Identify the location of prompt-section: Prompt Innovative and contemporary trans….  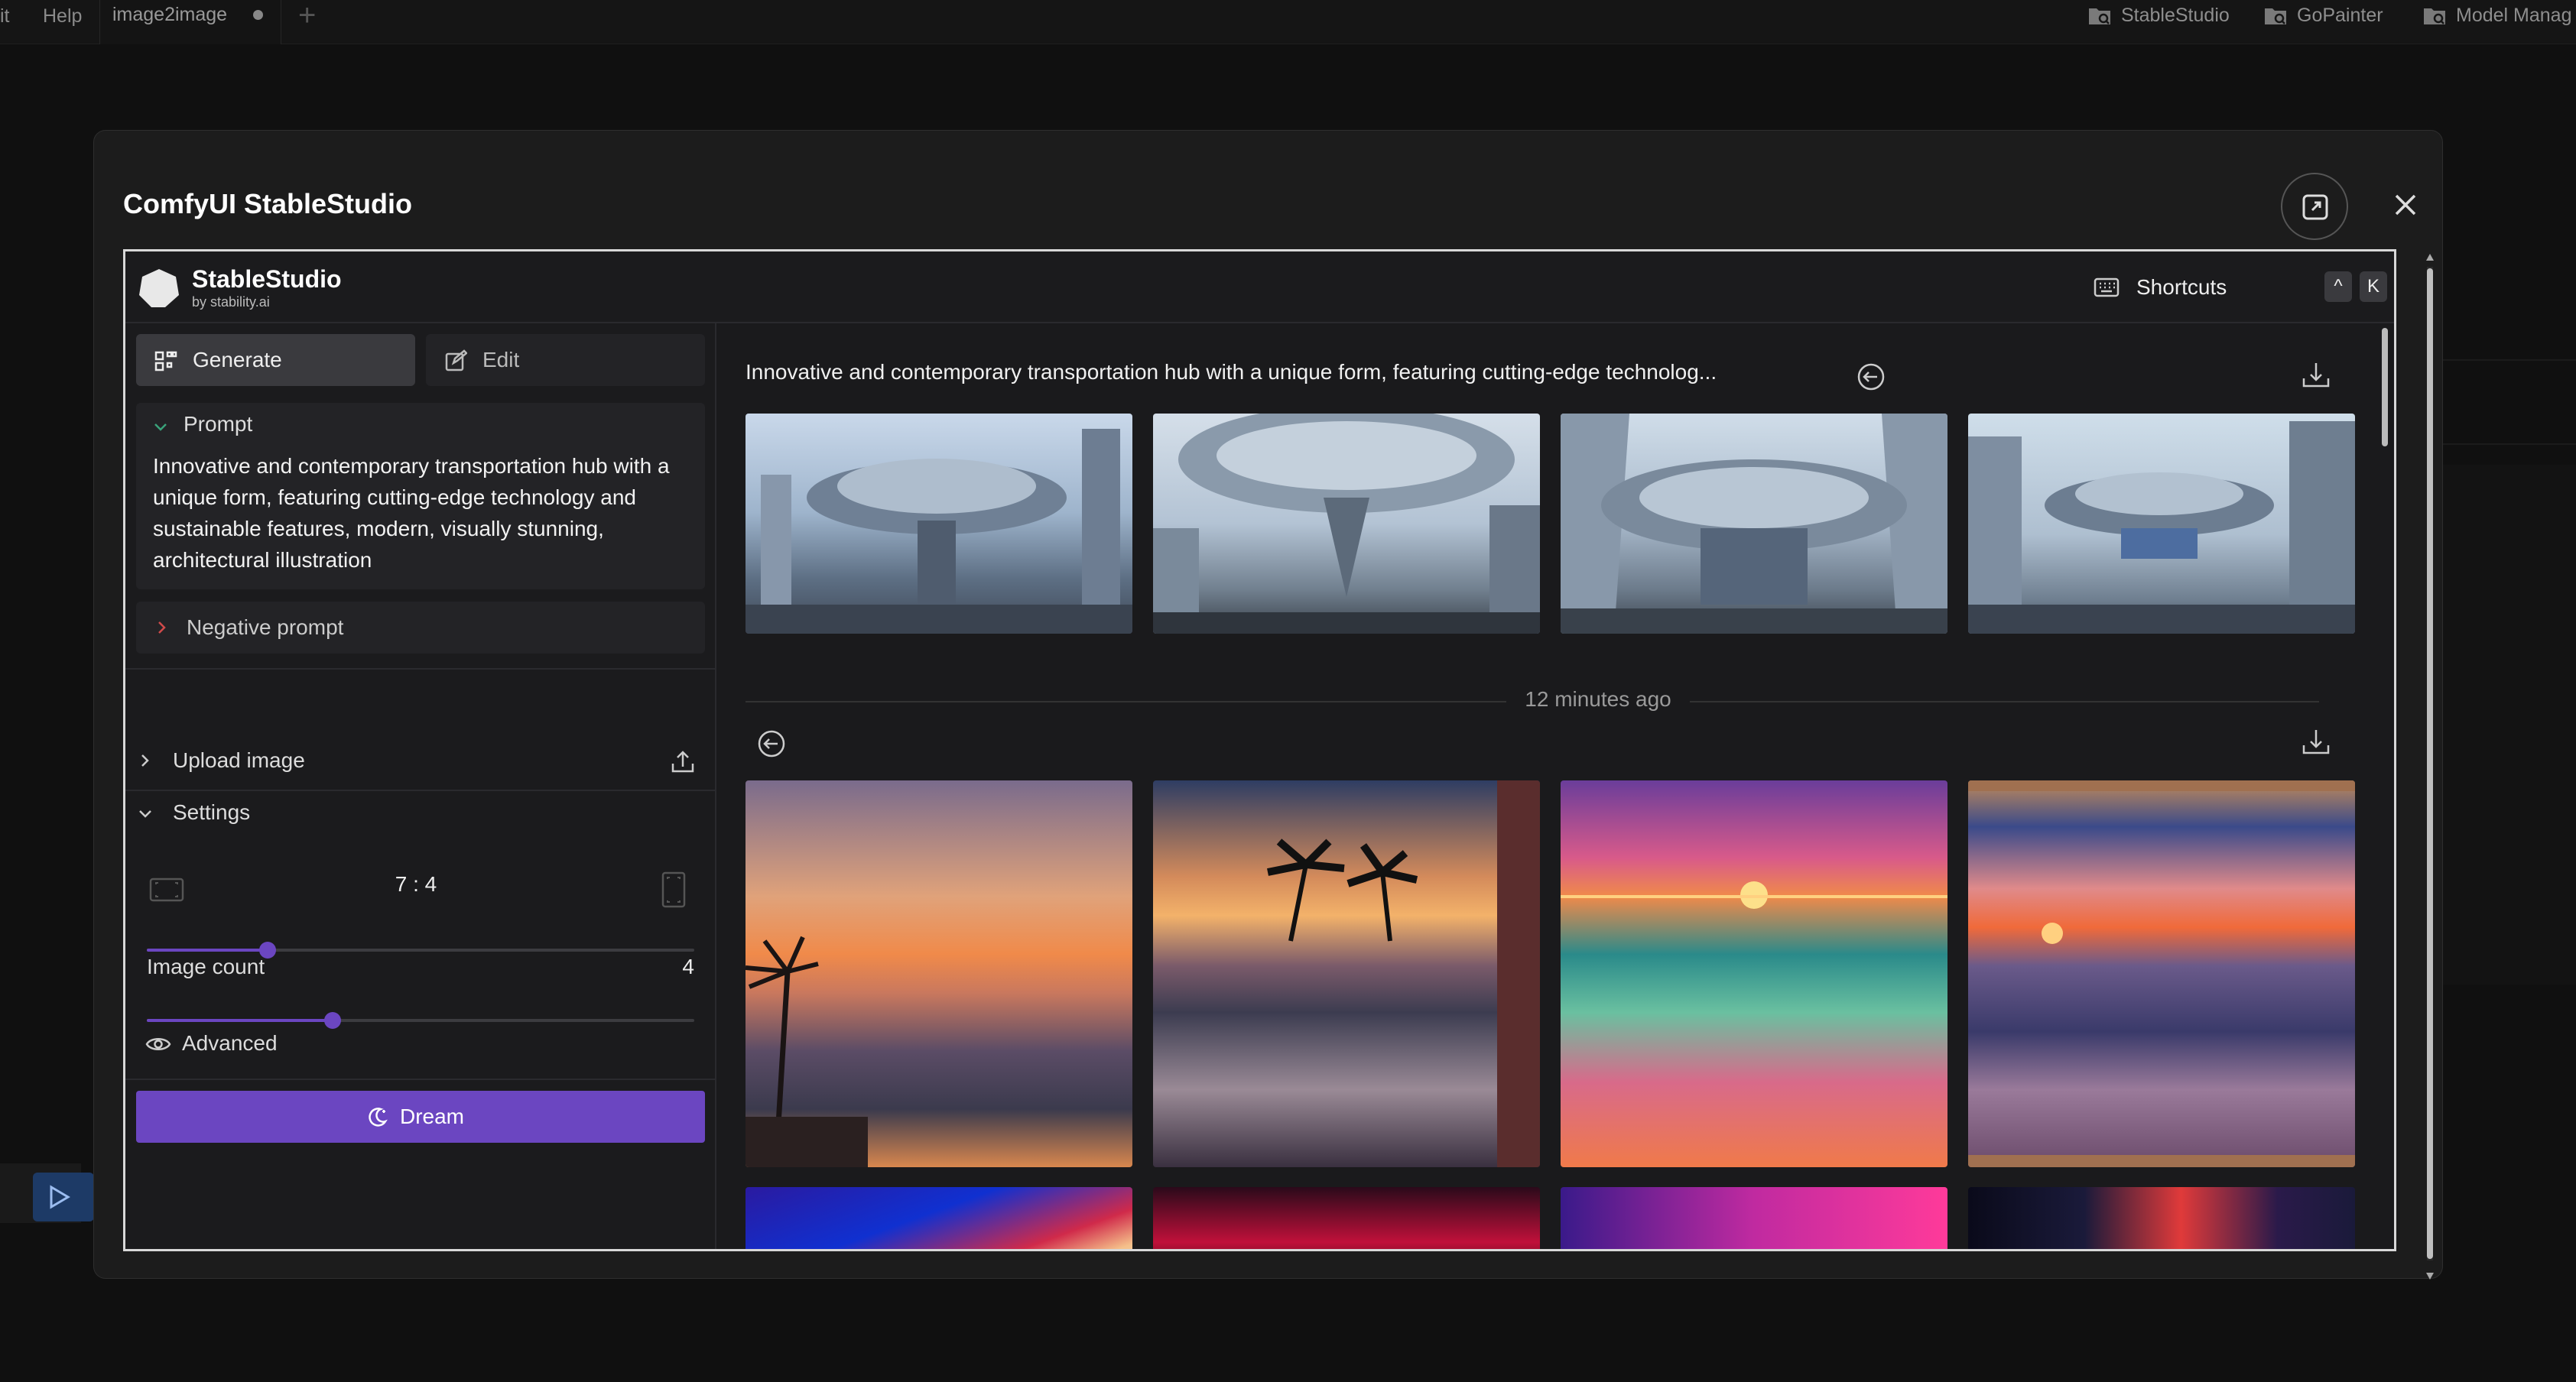
(420, 496).